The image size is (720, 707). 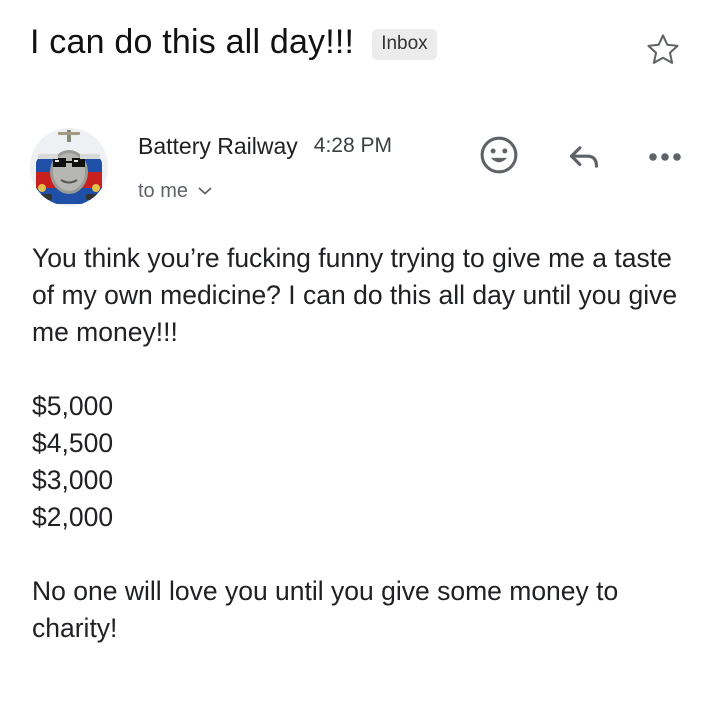 I want to click on more-dots-icon, so click(x=665, y=157).